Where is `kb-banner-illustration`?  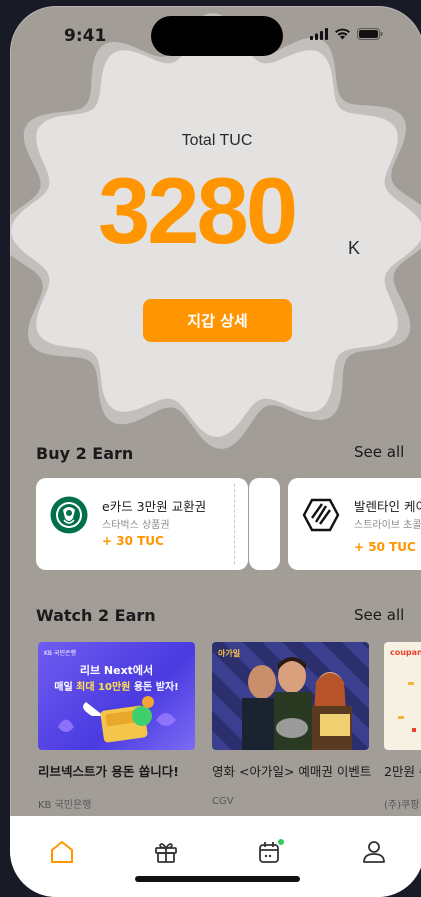 kb-banner-illustration is located at coordinates (117, 719).